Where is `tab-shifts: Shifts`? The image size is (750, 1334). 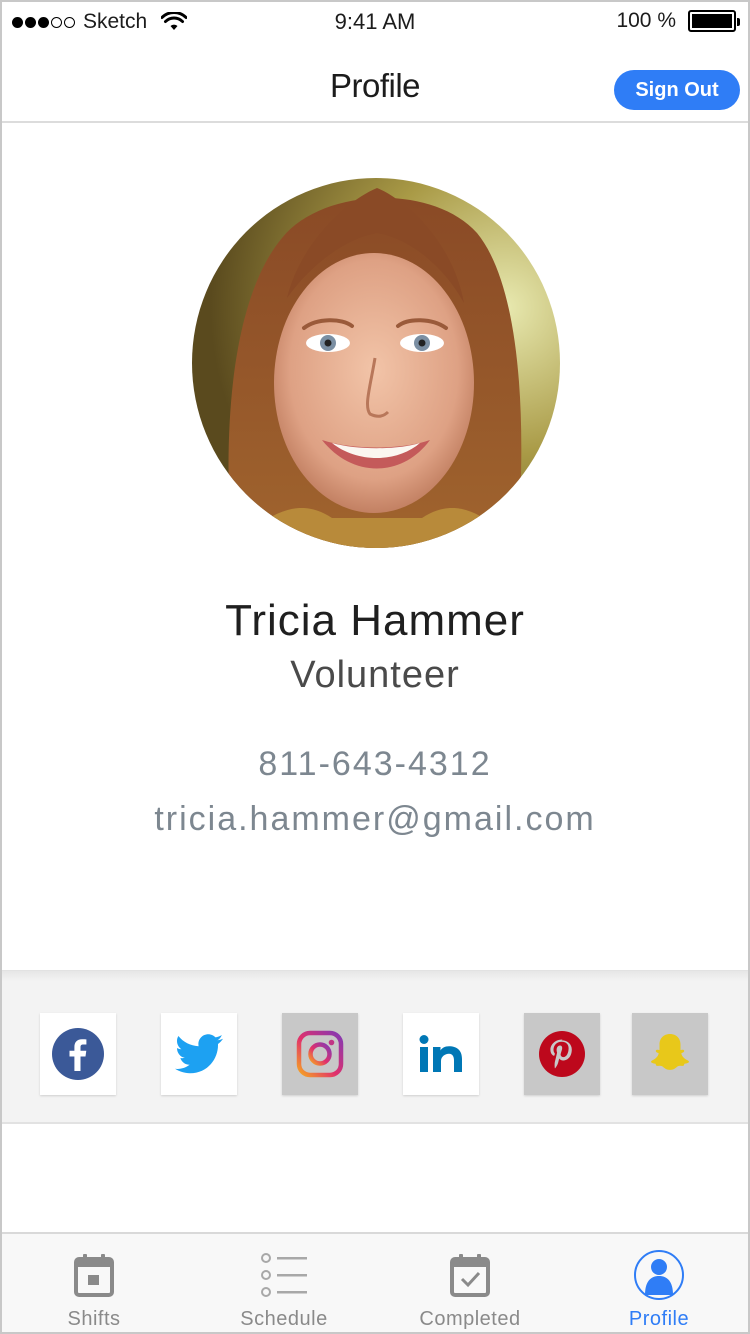 tab-shifts: Shifts is located at coordinates (94, 1283).